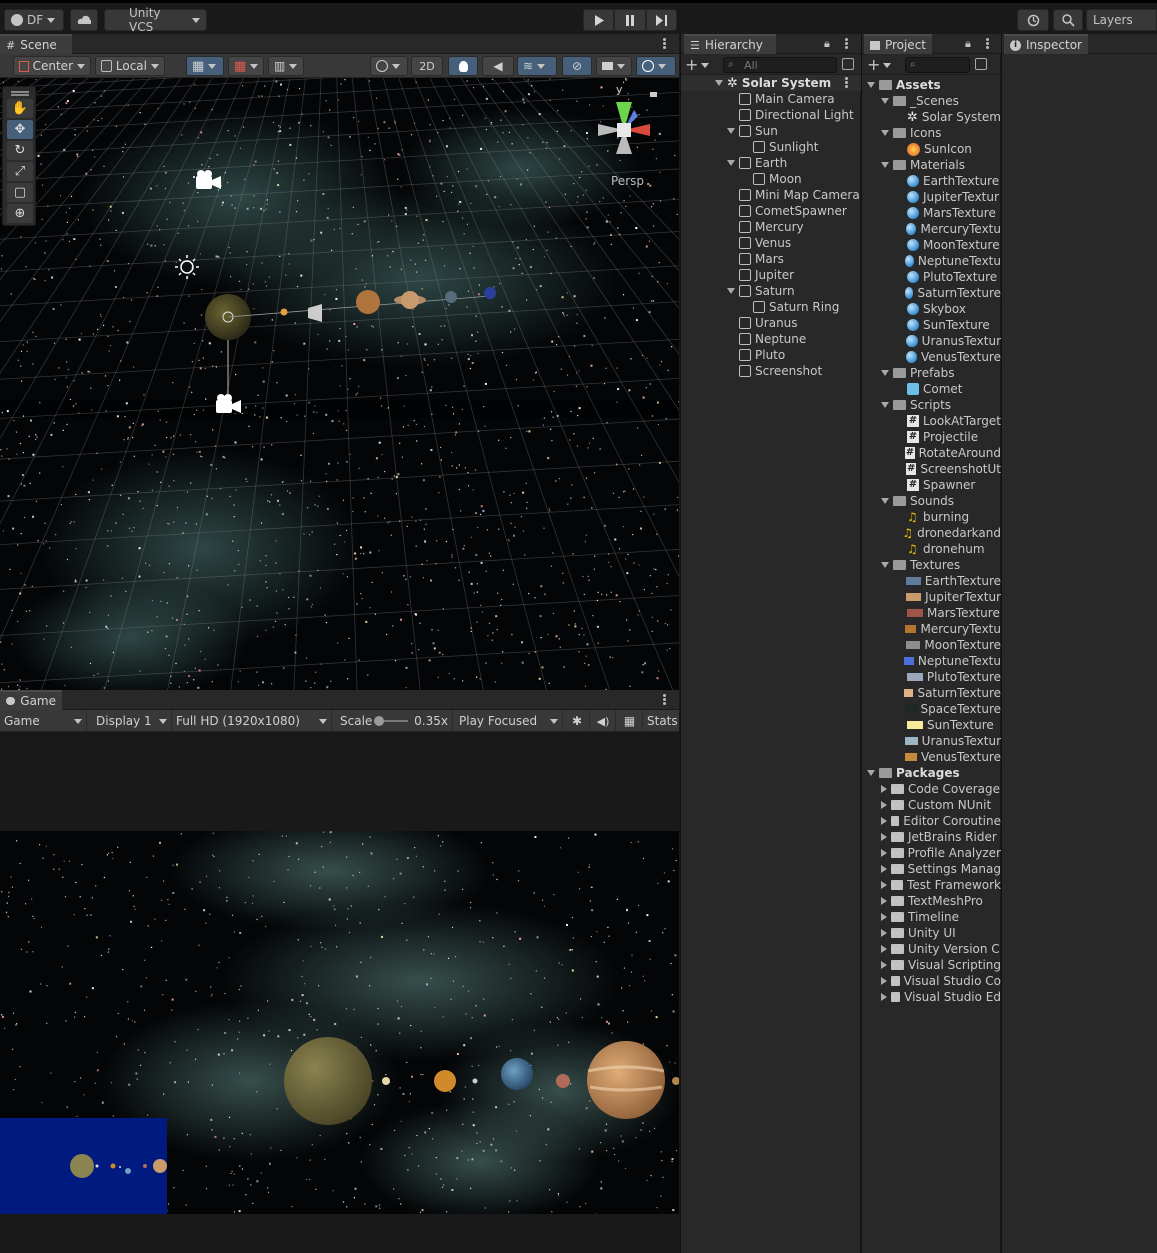 The height and width of the screenshot is (1253, 1157). I want to click on history-button, so click(1033, 20).